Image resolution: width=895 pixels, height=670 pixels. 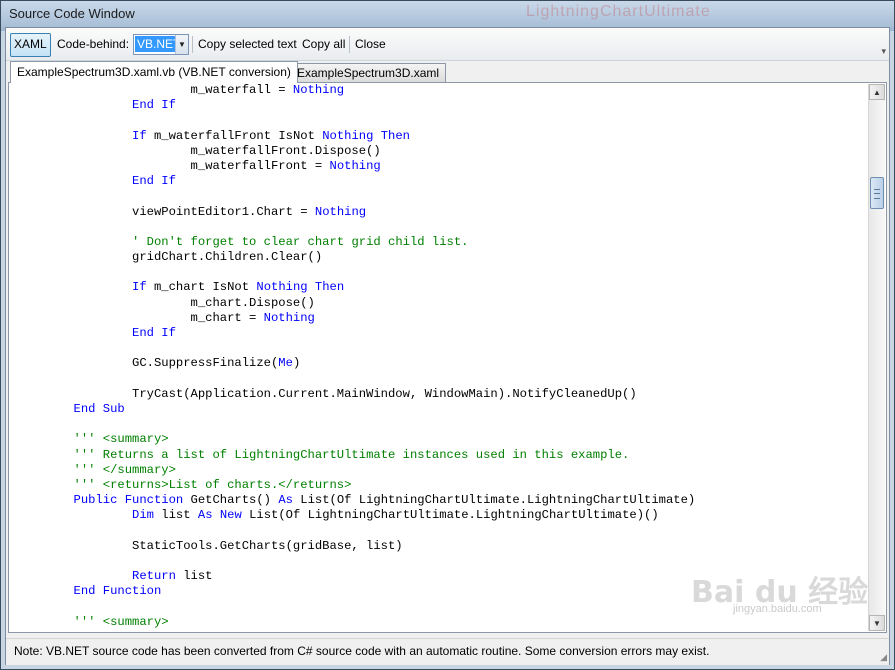 I want to click on code-keyword: Return, so click(x=154, y=576).